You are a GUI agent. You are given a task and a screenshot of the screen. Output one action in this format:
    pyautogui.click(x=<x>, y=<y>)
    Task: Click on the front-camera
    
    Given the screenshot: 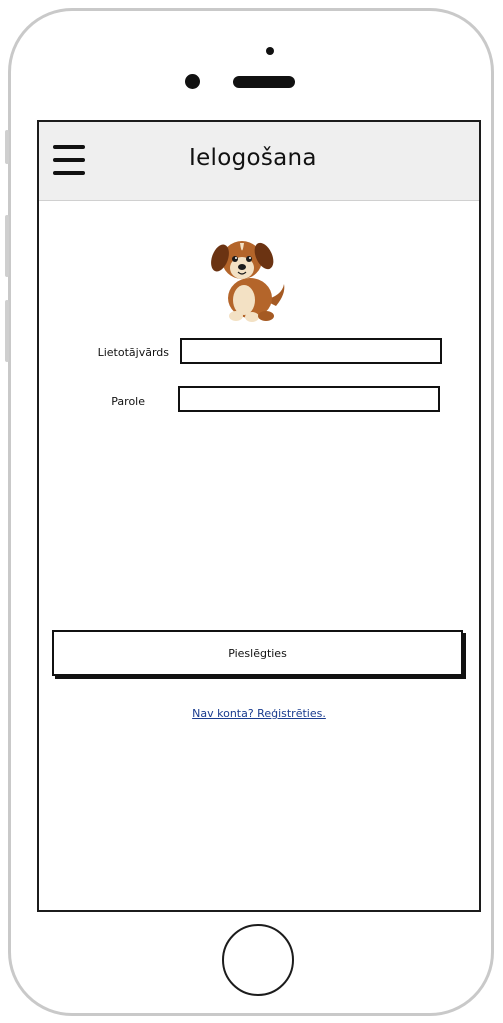 What is the action you would take?
    pyautogui.click(x=192, y=81)
    